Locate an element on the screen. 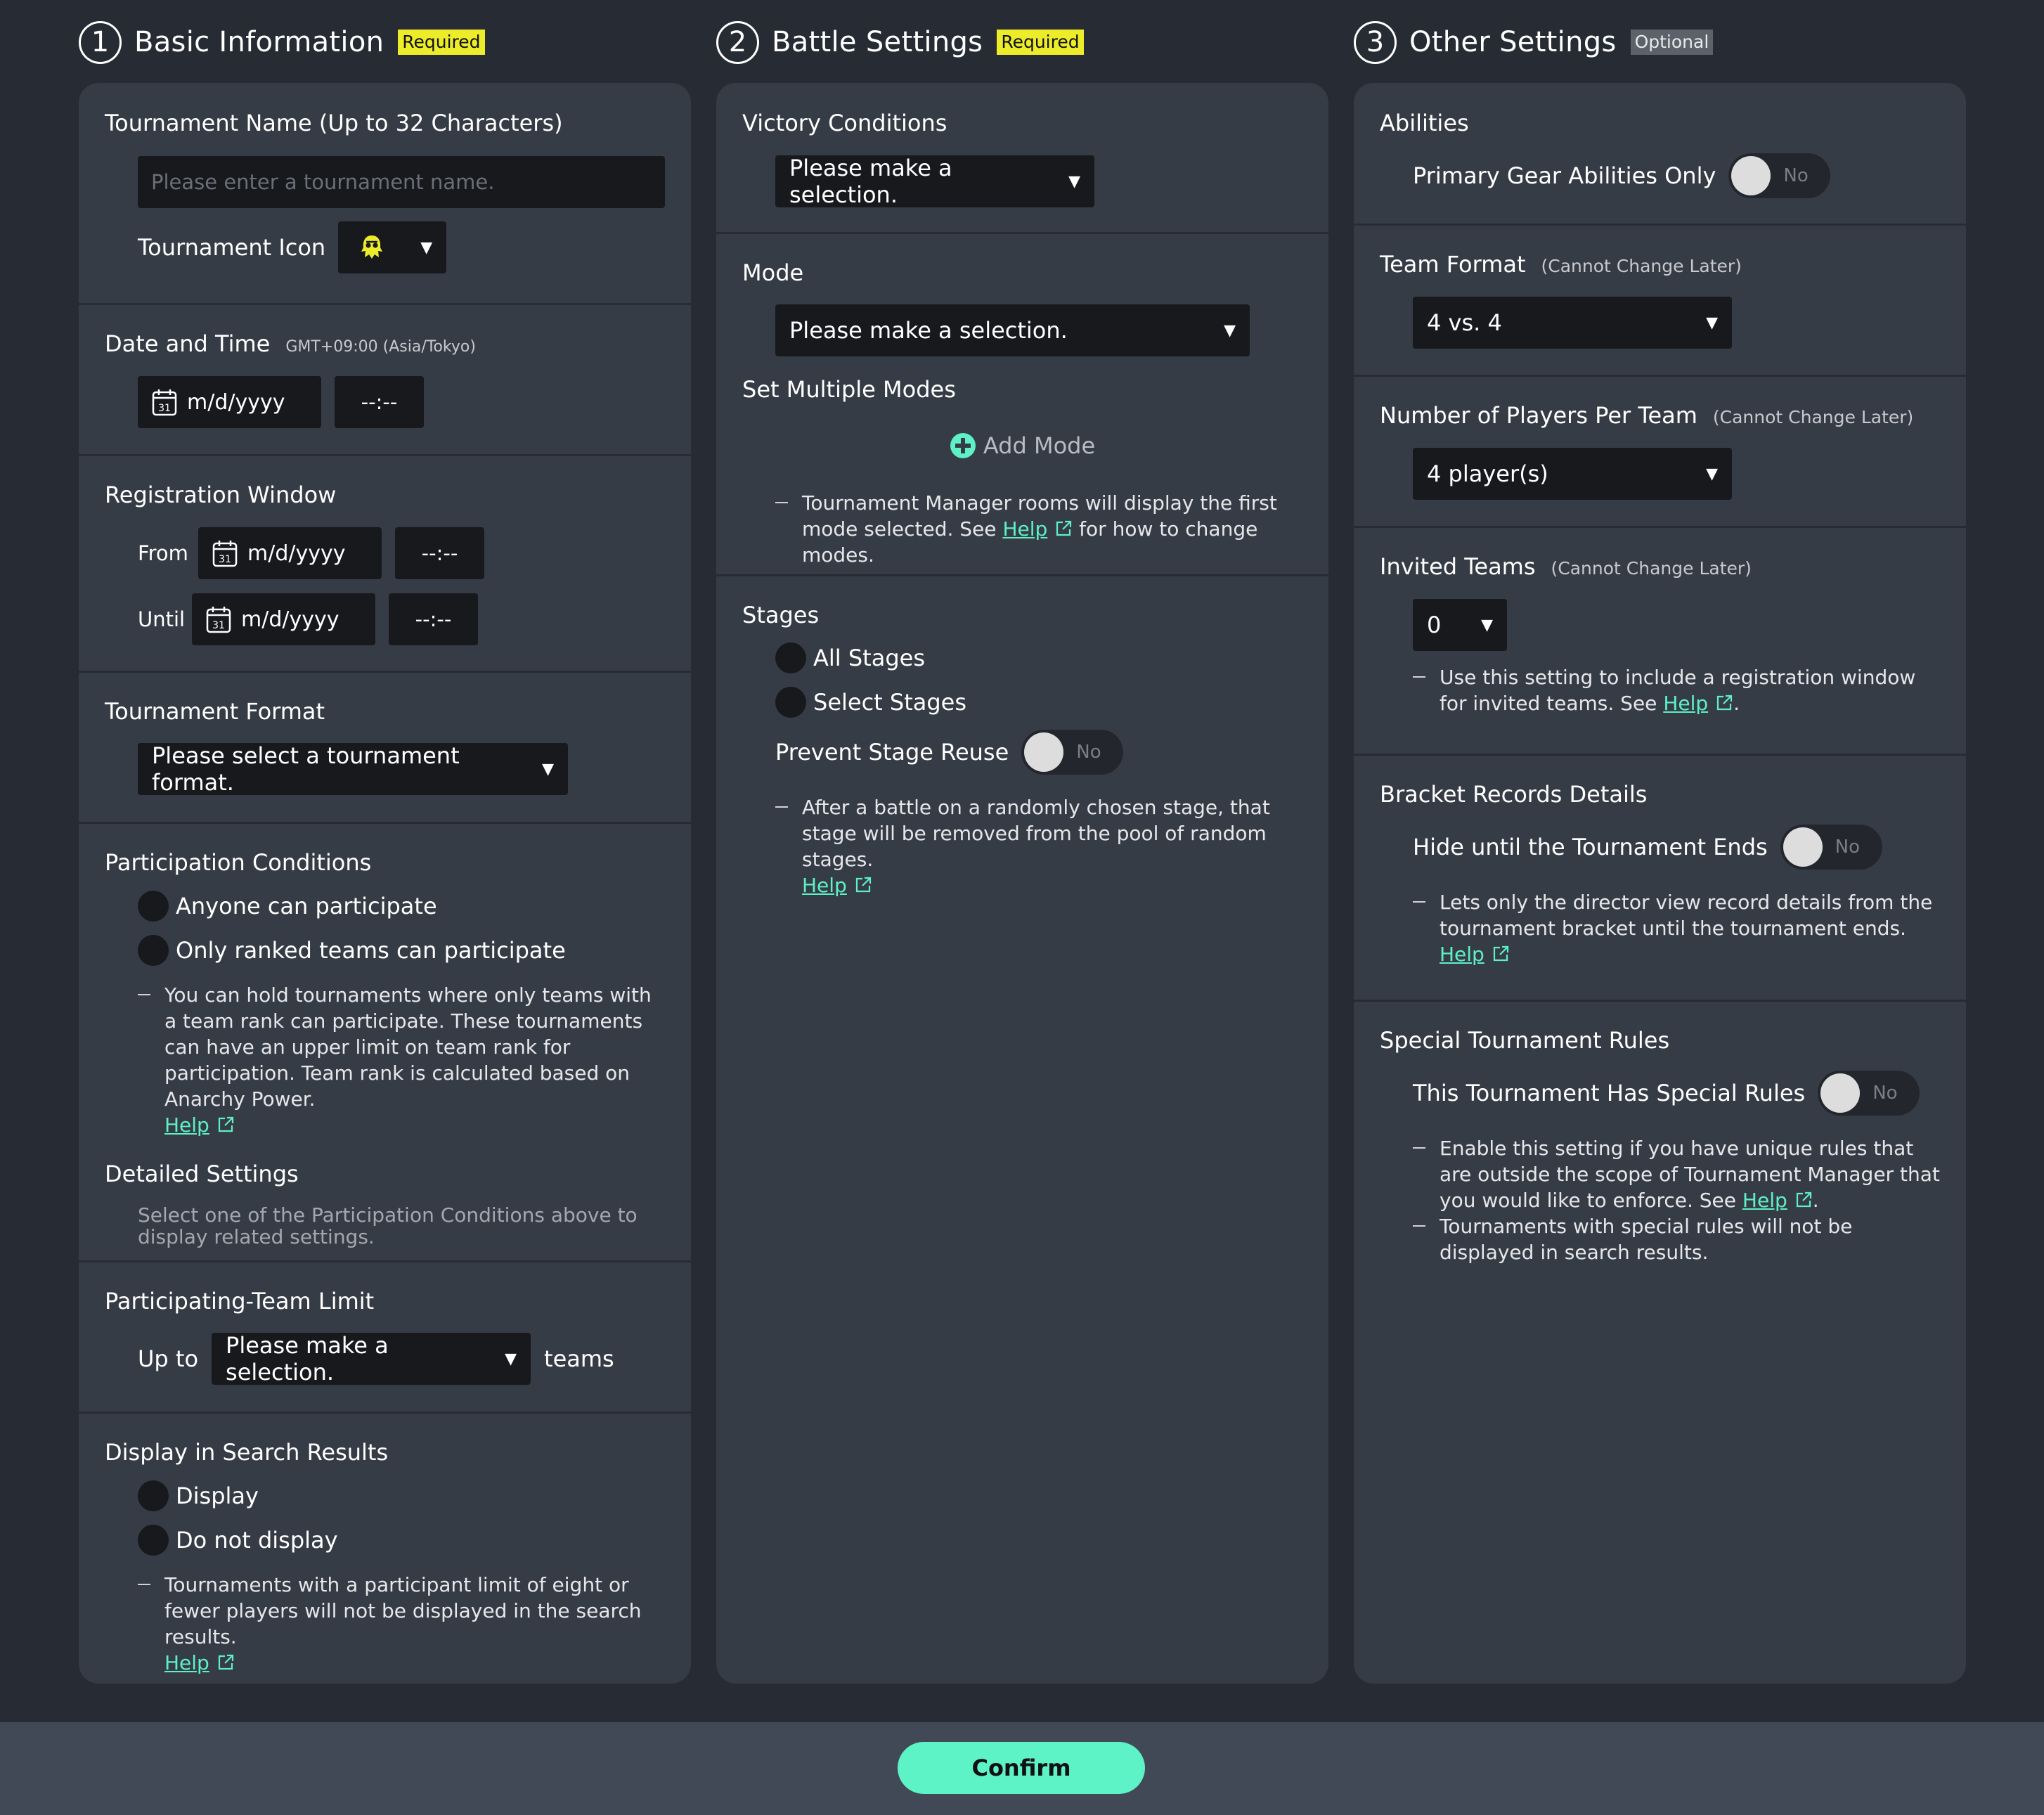 This screenshot has width=2044, height=1815. step-number: 3 is located at coordinates (1375, 42).